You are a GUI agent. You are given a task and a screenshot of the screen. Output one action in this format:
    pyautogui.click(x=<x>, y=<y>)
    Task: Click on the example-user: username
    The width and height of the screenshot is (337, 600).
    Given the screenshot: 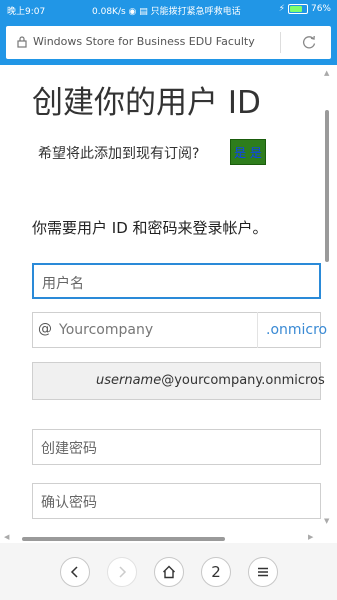 What is the action you would take?
    pyautogui.click(x=129, y=380)
    